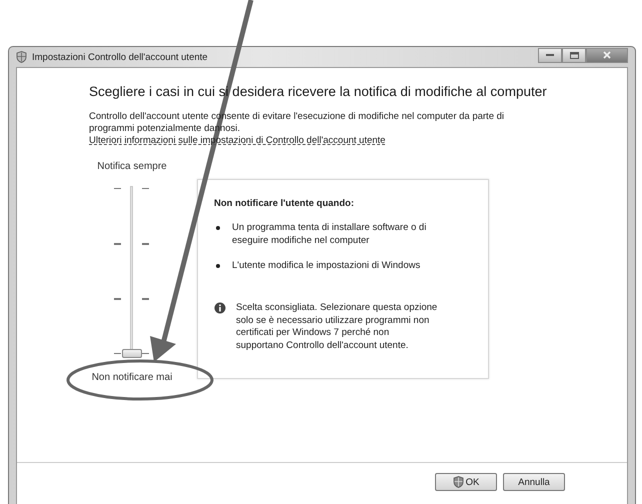 This screenshot has height=504, width=642. What do you see at coordinates (120, 57) in the screenshot?
I see `window-title: Impostazioni Controllo dell'account utente` at bounding box center [120, 57].